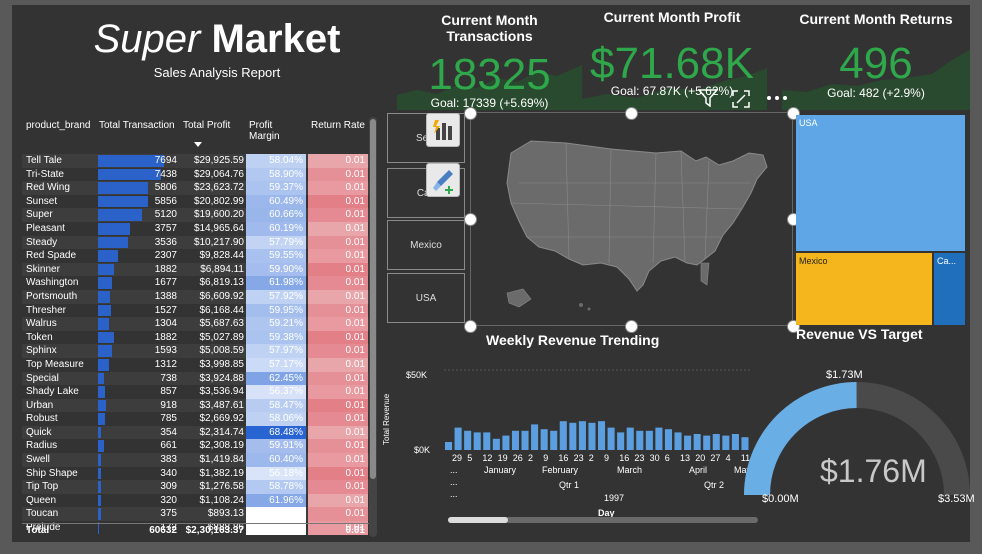 The height and width of the screenshot is (554, 982). What do you see at coordinates (708, 98) in the screenshot?
I see `filter-icon` at bounding box center [708, 98].